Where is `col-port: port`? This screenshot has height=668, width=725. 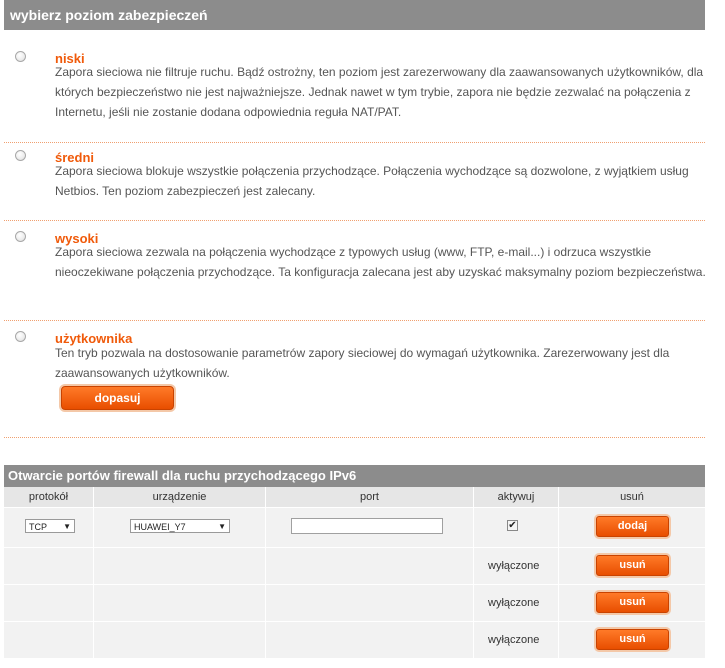 col-port: port is located at coordinates (369, 497).